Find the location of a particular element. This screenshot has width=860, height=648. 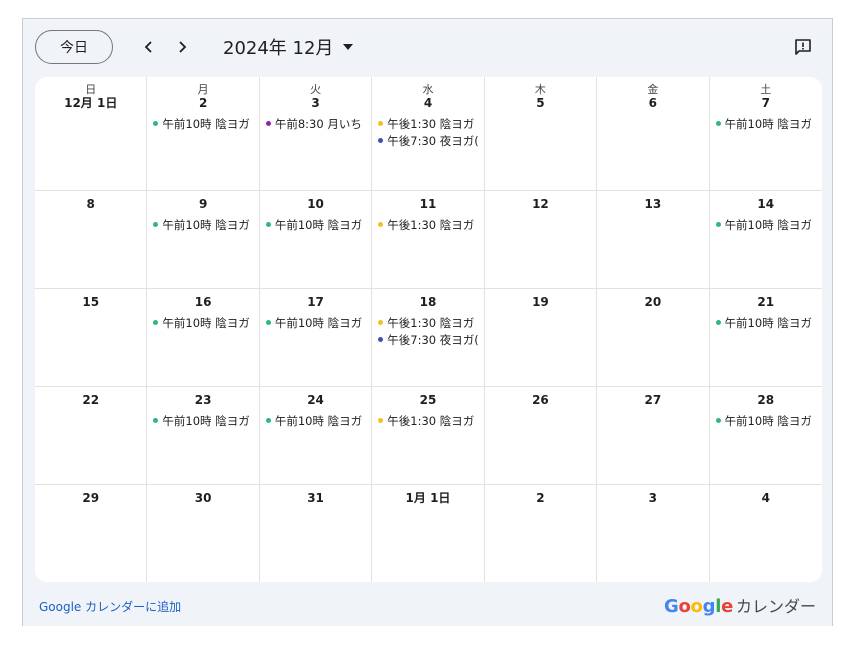

day-cell: 火 3 午前8:30 月いち is located at coordinates (316, 134).